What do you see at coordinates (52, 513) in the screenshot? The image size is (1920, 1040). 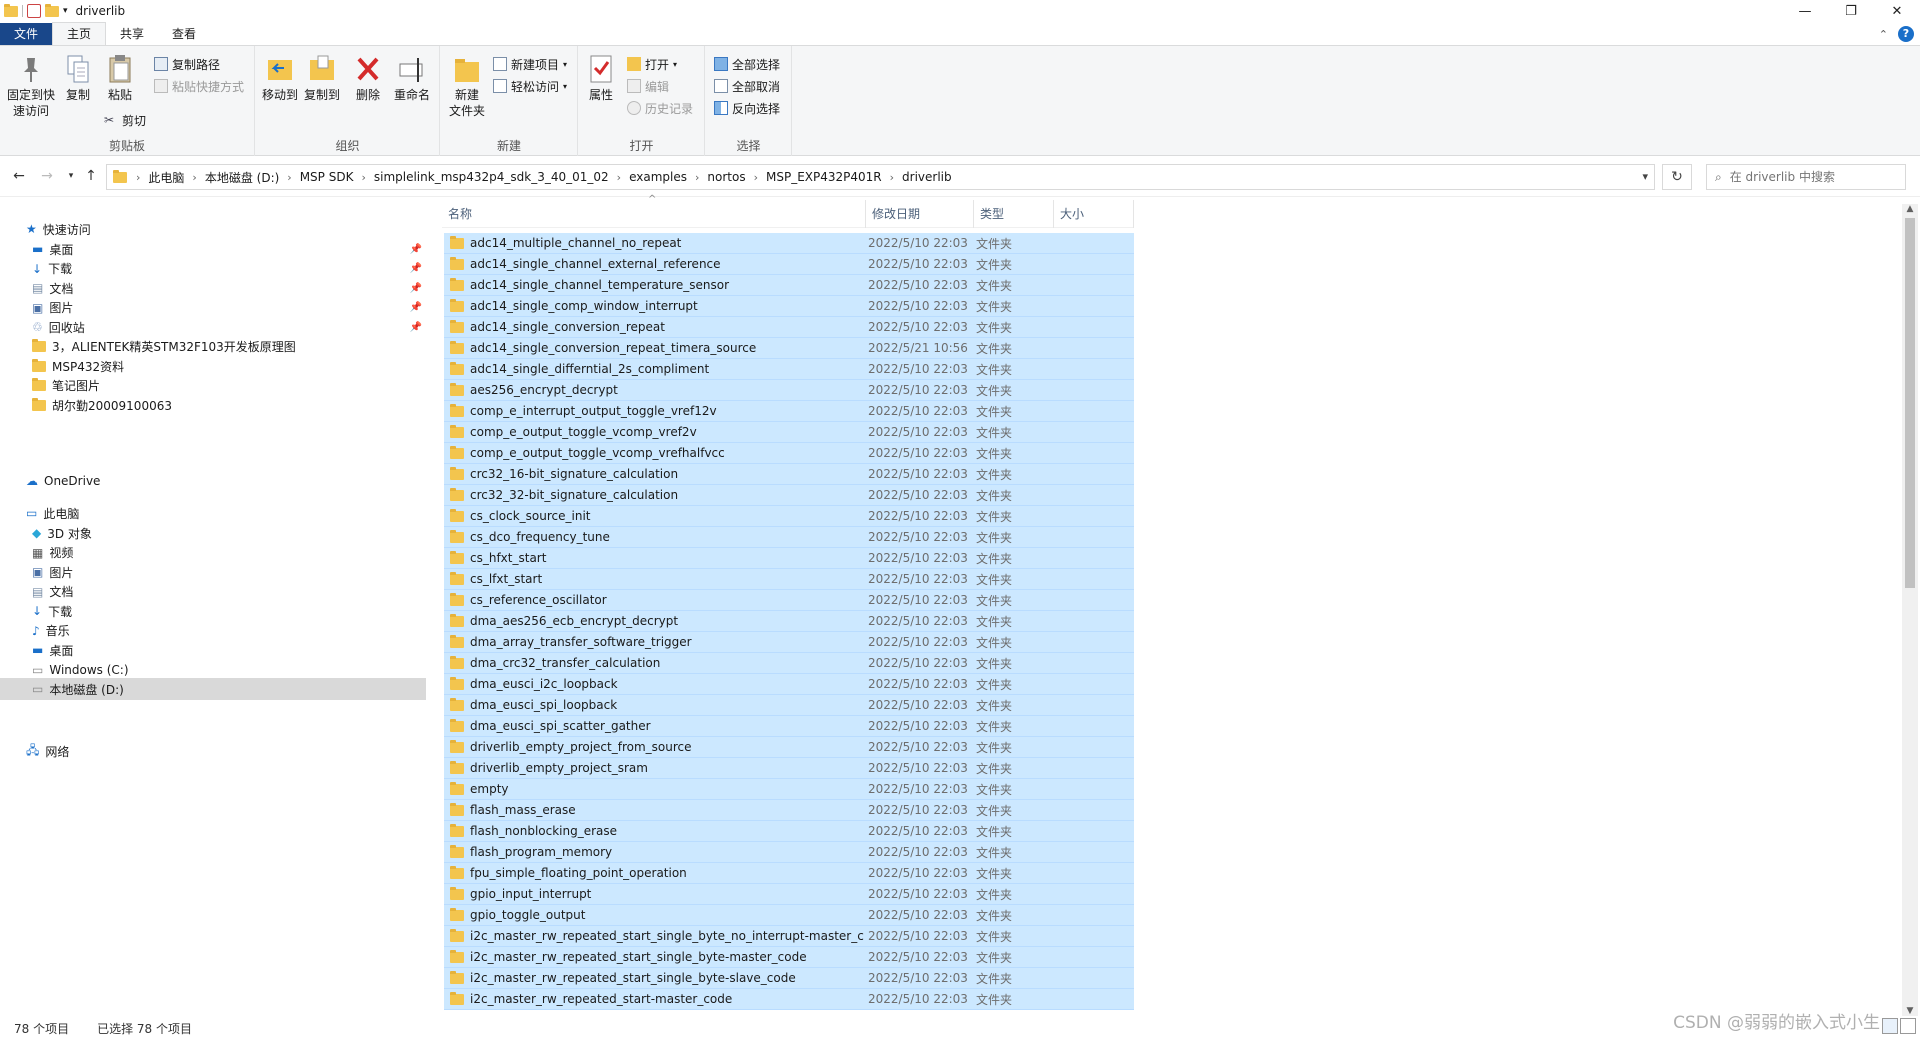 I see `nav-this-pc: ▭ 此电脑` at bounding box center [52, 513].